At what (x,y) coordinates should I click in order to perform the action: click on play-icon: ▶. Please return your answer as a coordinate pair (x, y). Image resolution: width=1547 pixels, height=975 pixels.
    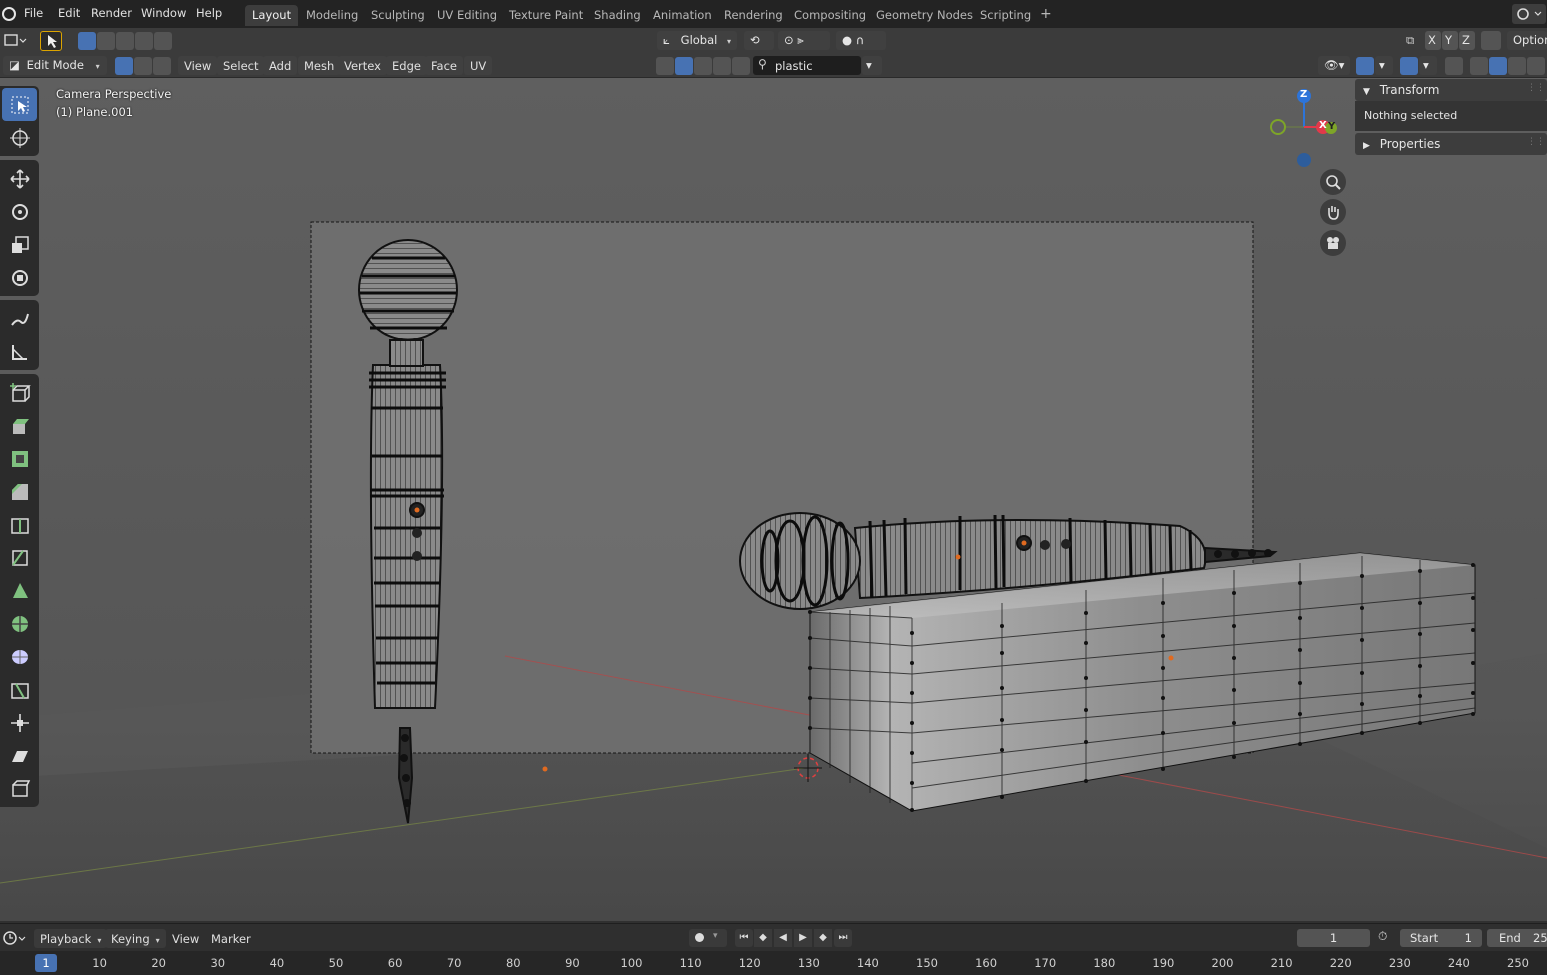
    Looking at the image, I should click on (803, 938).